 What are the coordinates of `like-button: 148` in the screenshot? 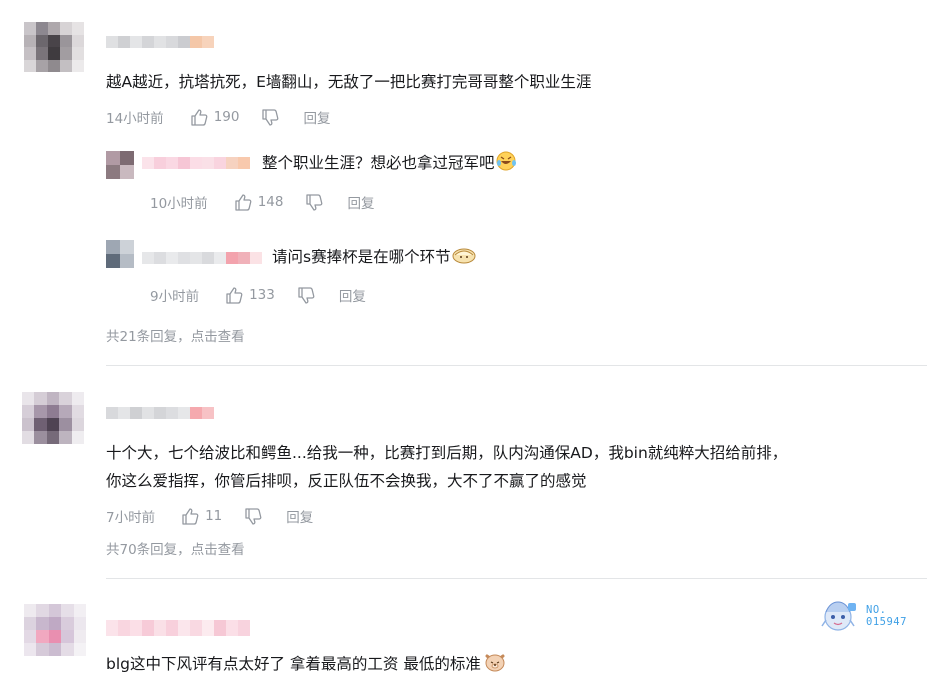 It's located at (259, 202).